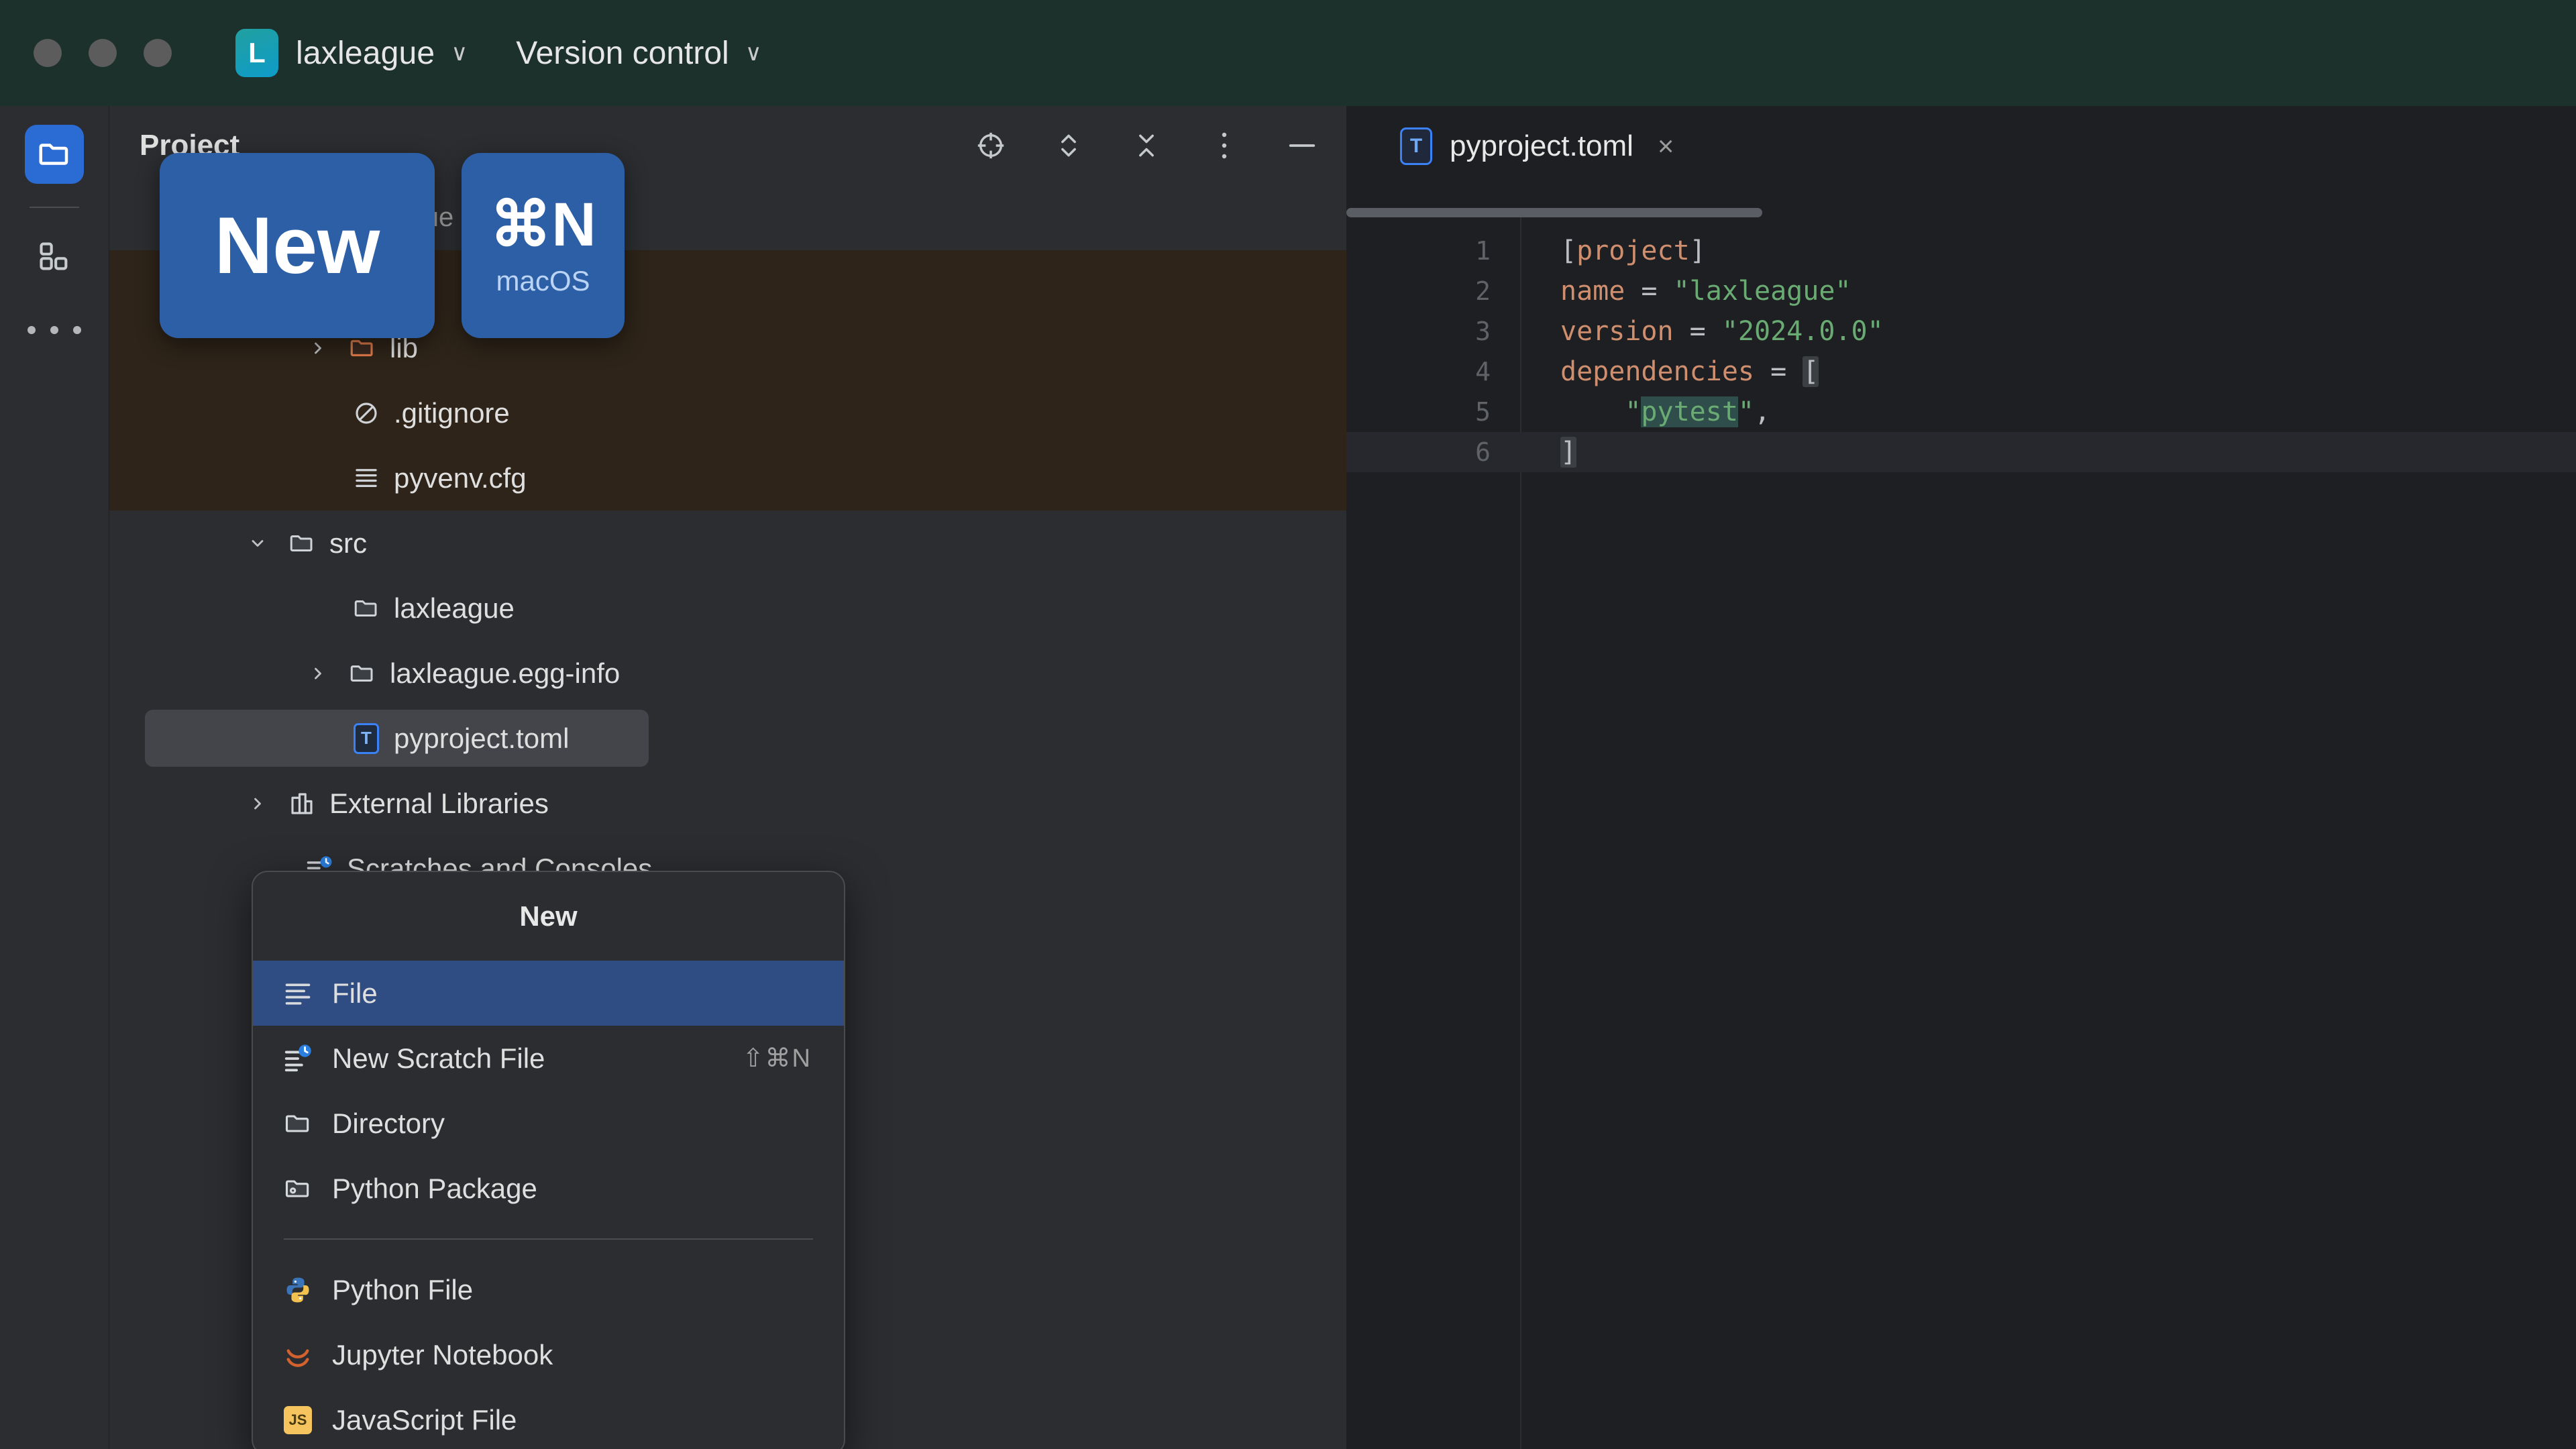 The height and width of the screenshot is (1449, 2576). What do you see at coordinates (442, 1354) in the screenshot?
I see `menu-item-label: Jupyter Notebook` at bounding box center [442, 1354].